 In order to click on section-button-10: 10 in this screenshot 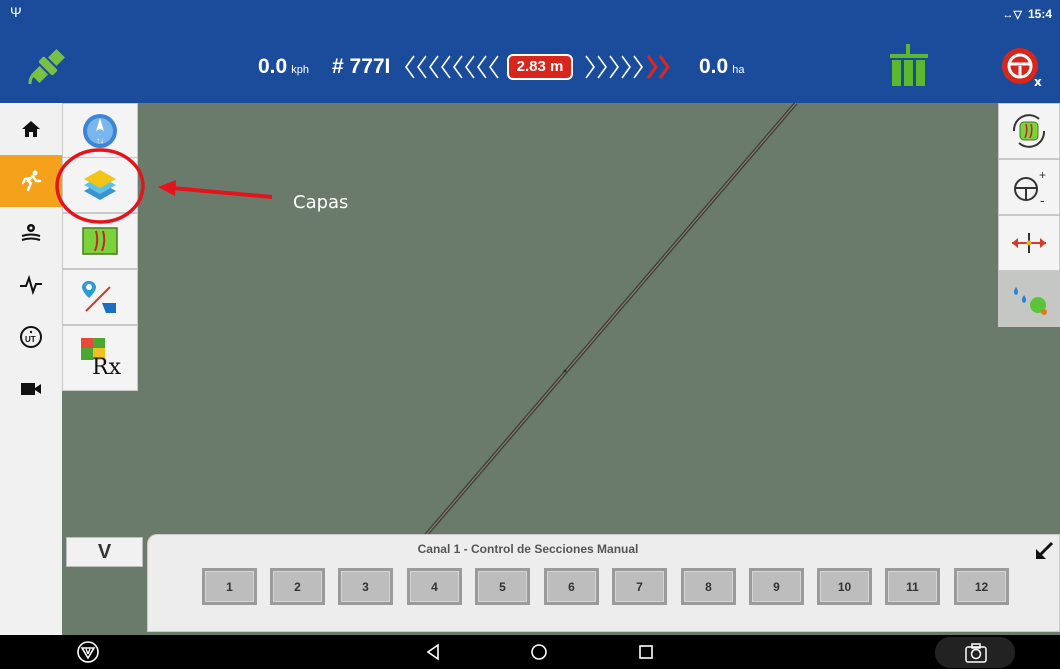, I will do `click(844, 586)`.